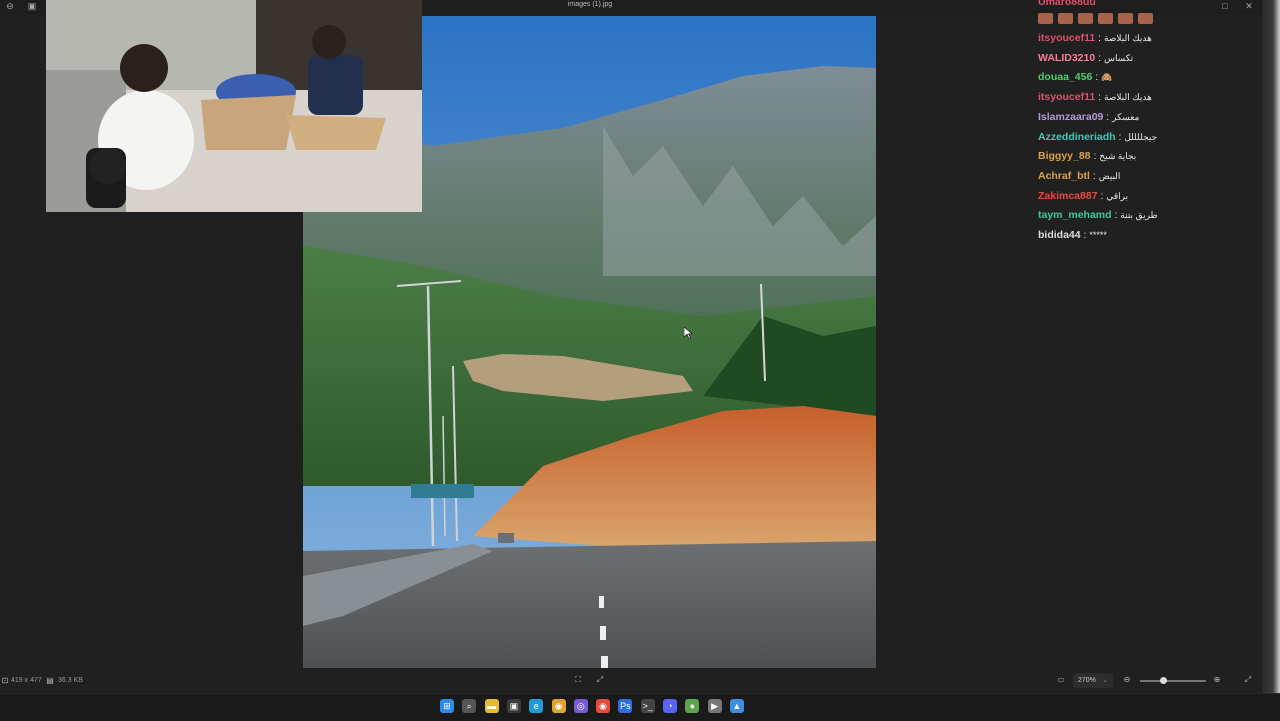  I want to click on chrome-icon: ◉, so click(603, 706).